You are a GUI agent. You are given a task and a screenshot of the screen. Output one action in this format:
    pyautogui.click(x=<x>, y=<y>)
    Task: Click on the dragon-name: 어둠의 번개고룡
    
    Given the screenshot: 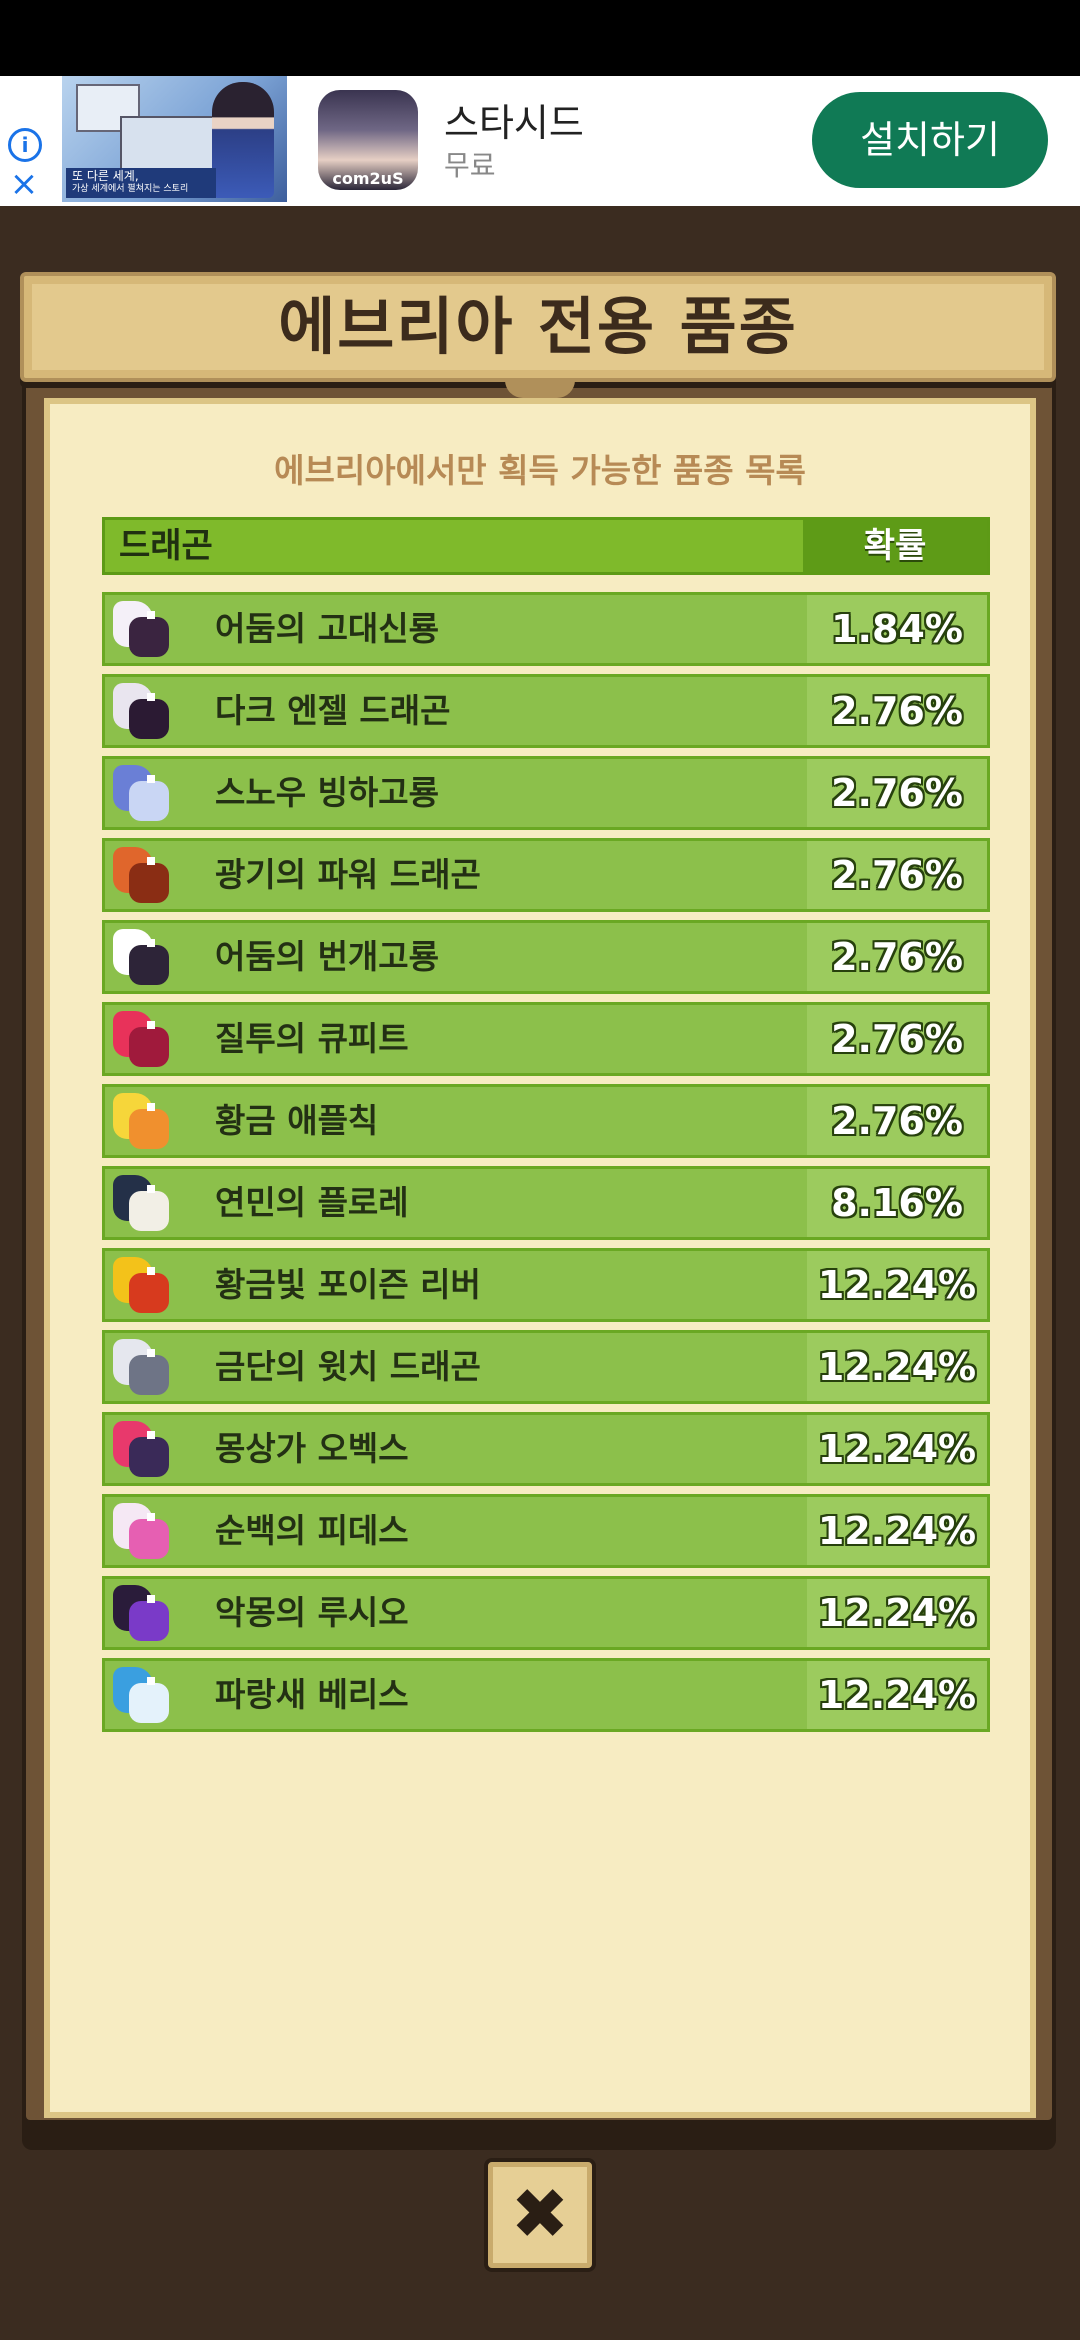 What is the action you would take?
    pyautogui.click(x=327, y=956)
    